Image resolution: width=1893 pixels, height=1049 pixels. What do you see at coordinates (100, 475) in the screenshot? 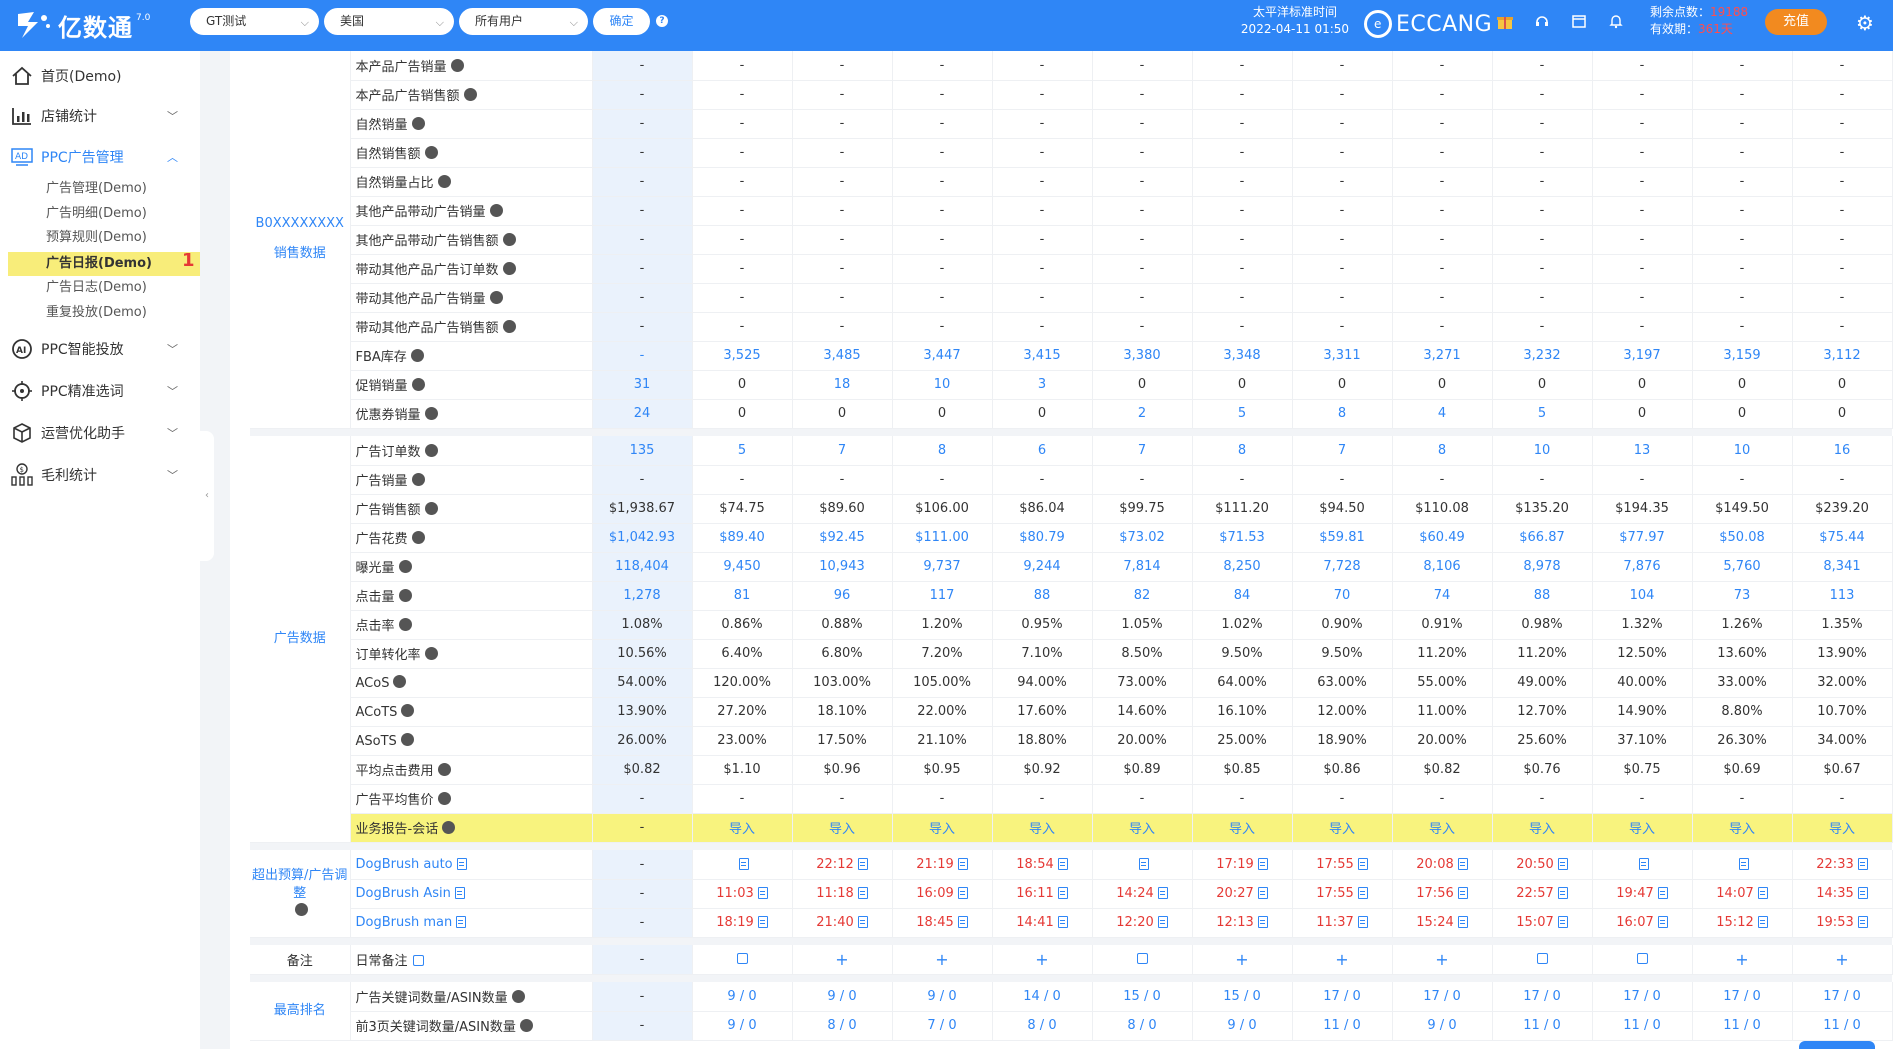
I see `sidebar-item-gross-profit: $ 毛利统计 ﹀` at bounding box center [100, 475].